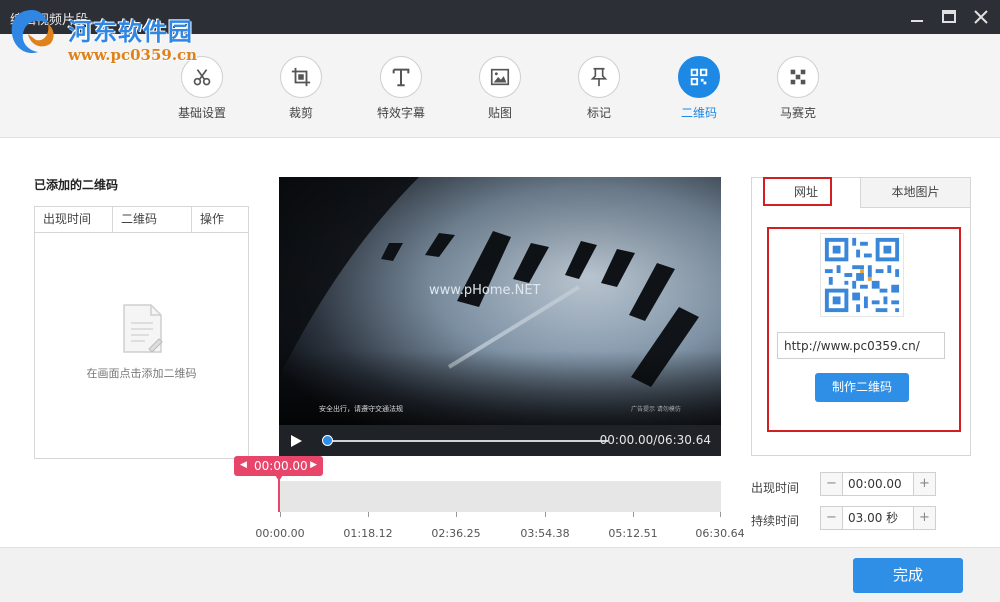  Describe the element at coordinates (368, 533) in the screenshot. I see `timeline-tick-label: 01:18.12` at that location.